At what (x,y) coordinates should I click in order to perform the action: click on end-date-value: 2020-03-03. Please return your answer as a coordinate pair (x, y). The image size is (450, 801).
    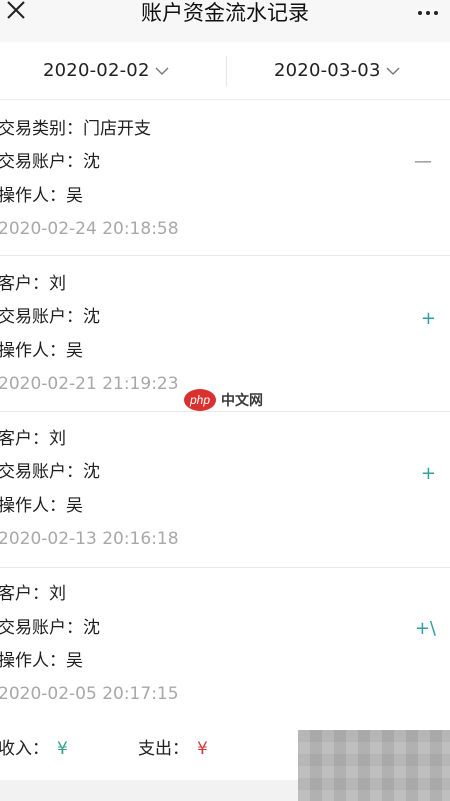
    Looking at the image, I should click on (327, 70).